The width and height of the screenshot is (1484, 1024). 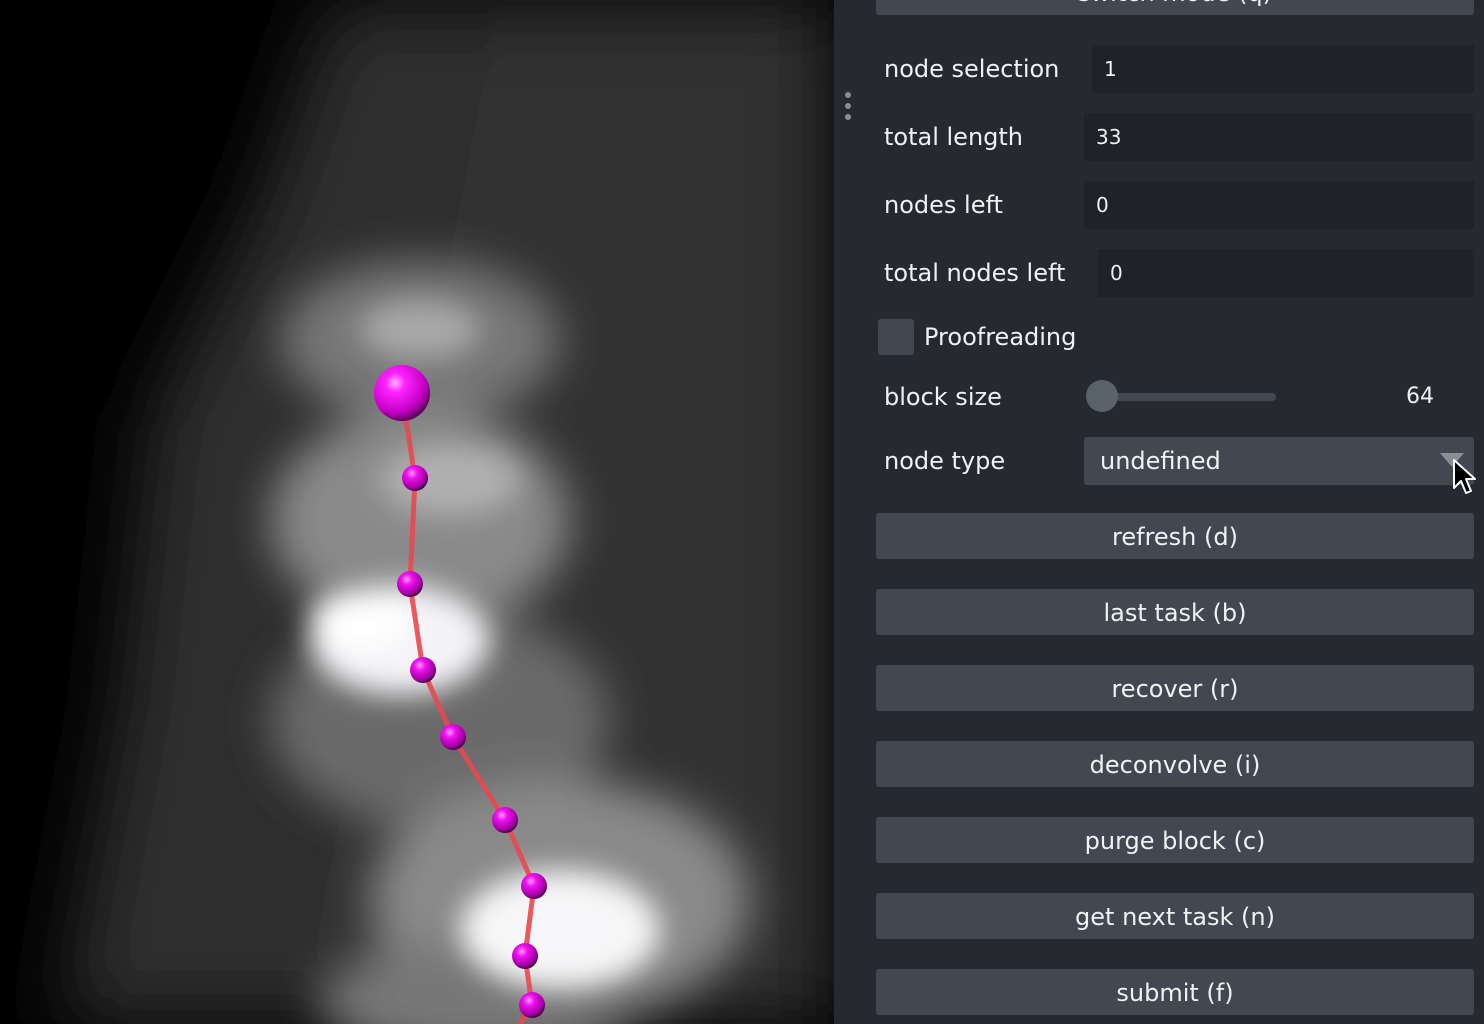 I want to click on refresh-button: refresh (d), so click(x=1175, y=536).